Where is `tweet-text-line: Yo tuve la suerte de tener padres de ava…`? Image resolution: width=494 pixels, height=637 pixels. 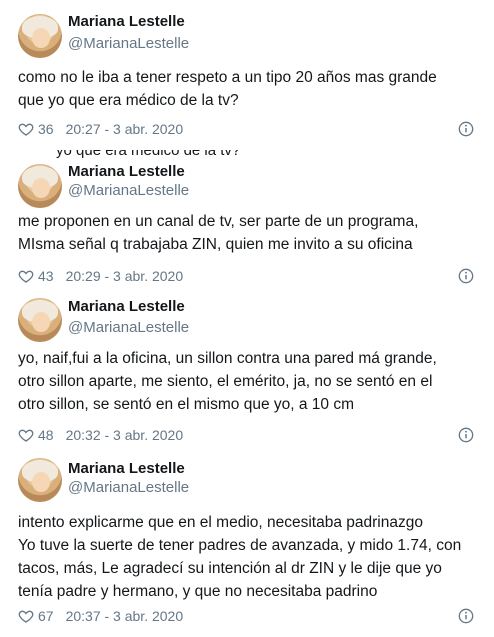
tweet-text-line: Yo tuve la suerte de tener padres de ava… is located at coordinates (240, 545).